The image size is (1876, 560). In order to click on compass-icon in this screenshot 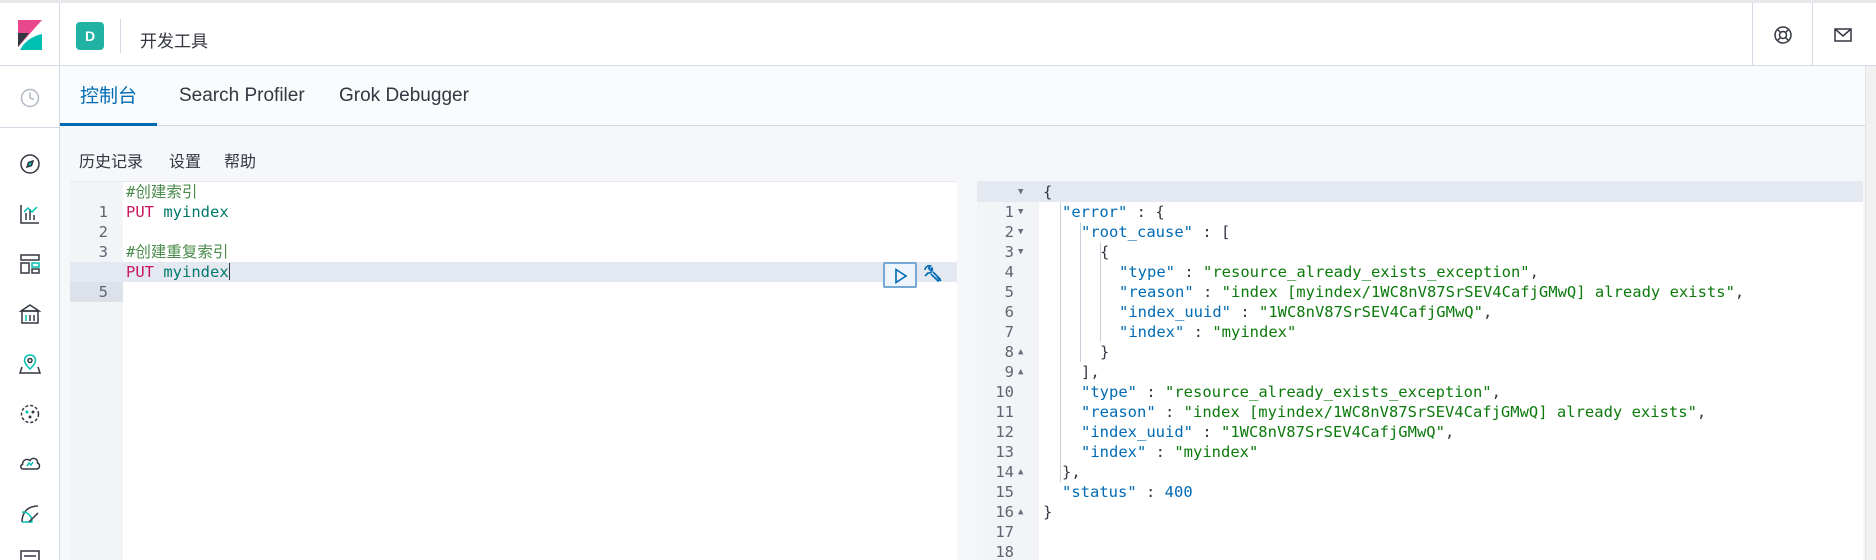, I will do `click(30, 164)`.